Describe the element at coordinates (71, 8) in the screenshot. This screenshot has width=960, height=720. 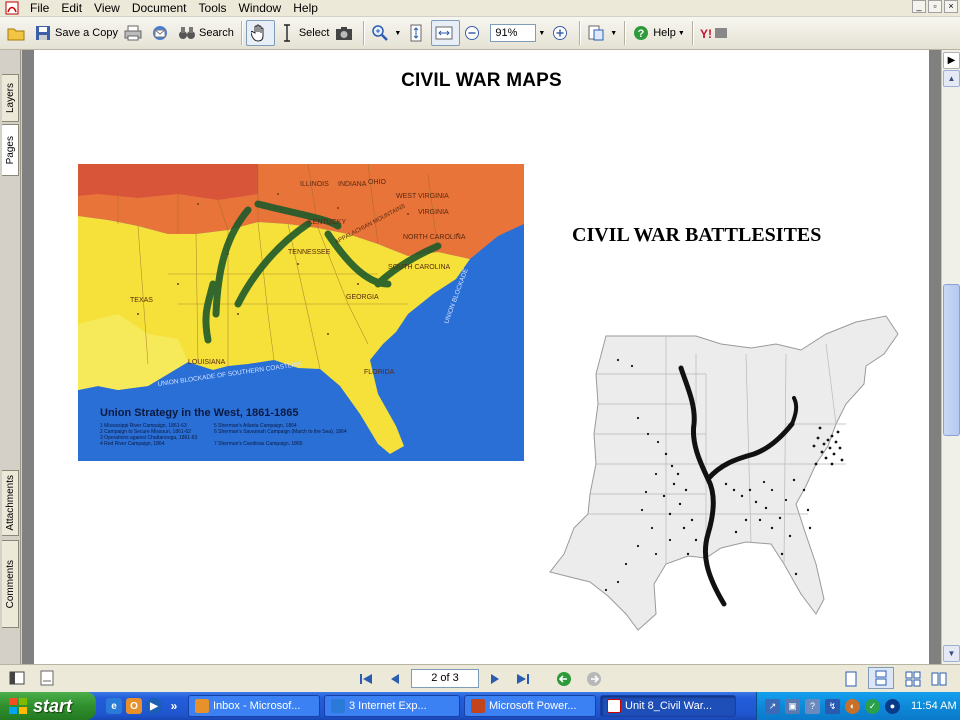
I see `menu-edit: Edit` at that location.